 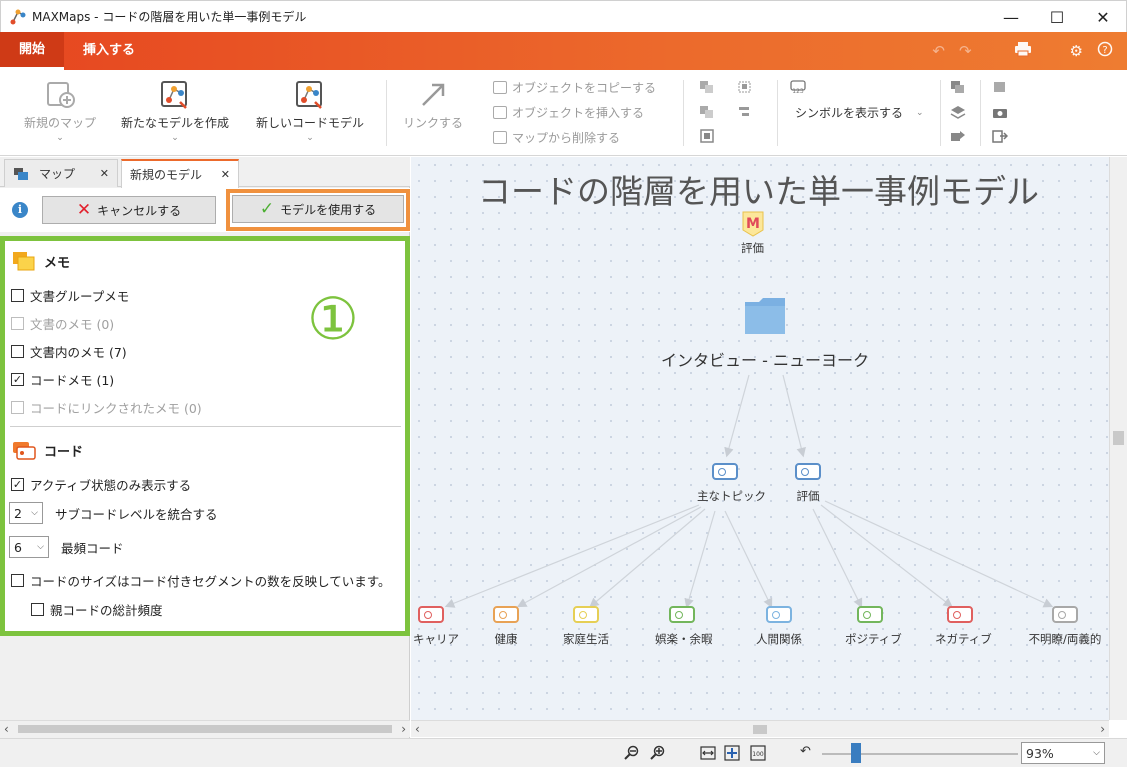 What do you see at coordinates (506, 626) in the screenshot?
I see `code-node-health: 健康` at bounding box center [506, 626].